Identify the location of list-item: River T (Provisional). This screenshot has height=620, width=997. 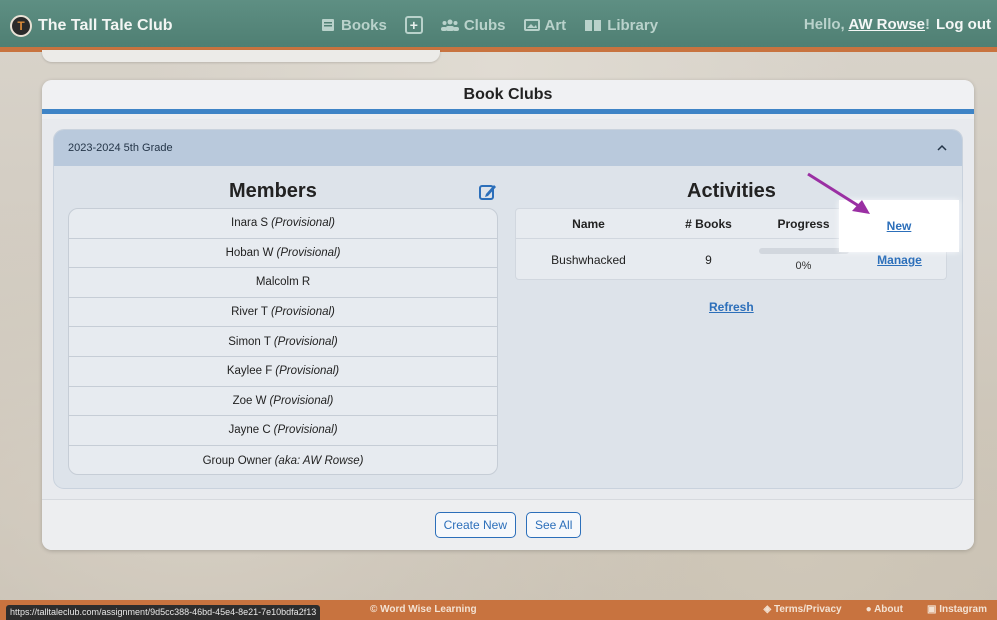
(283, 313).